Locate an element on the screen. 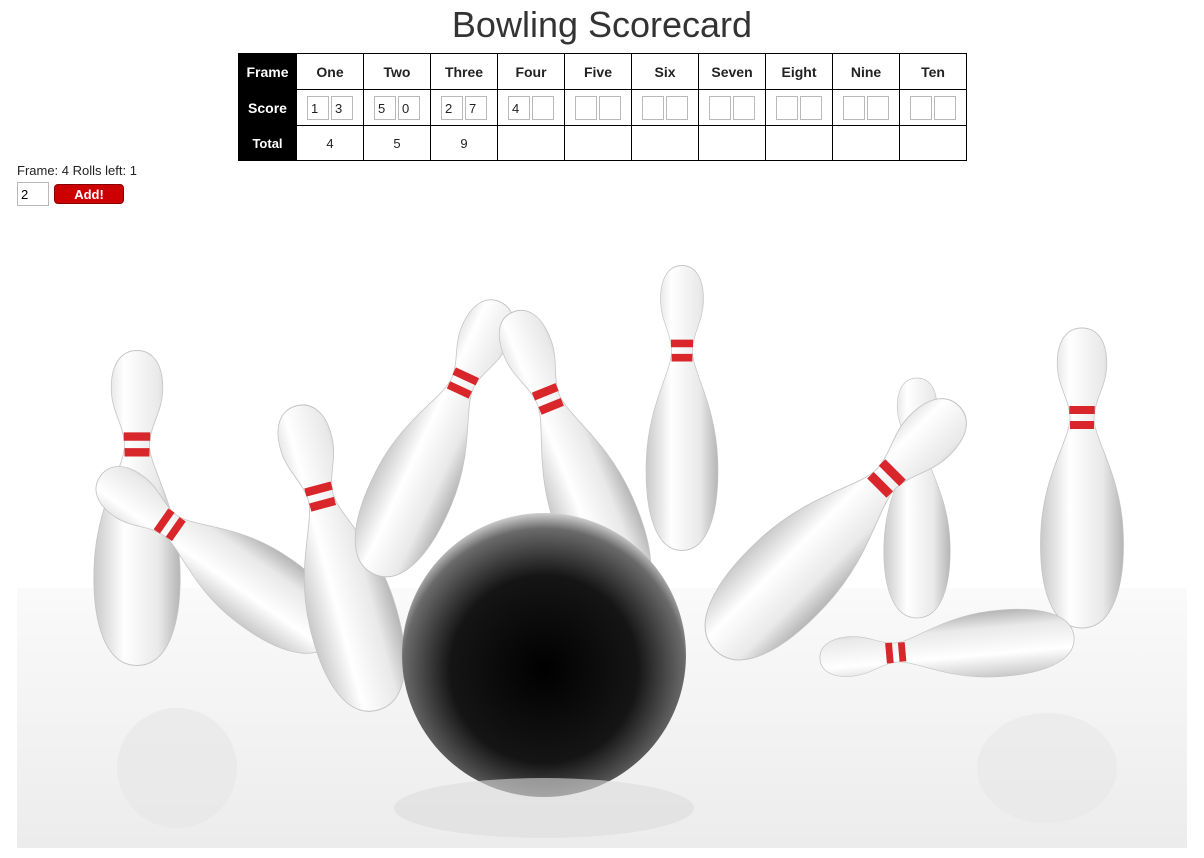  frame-header: Nine is located at coordinates (866, 71).